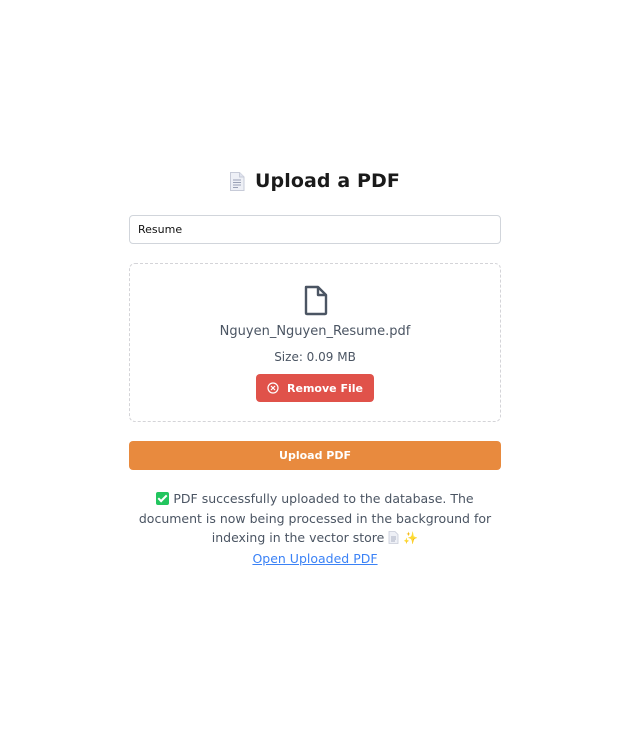 The width and height of the screenshot is (629, 729). I want to click on page-emoji-icon, so click(393, 537).